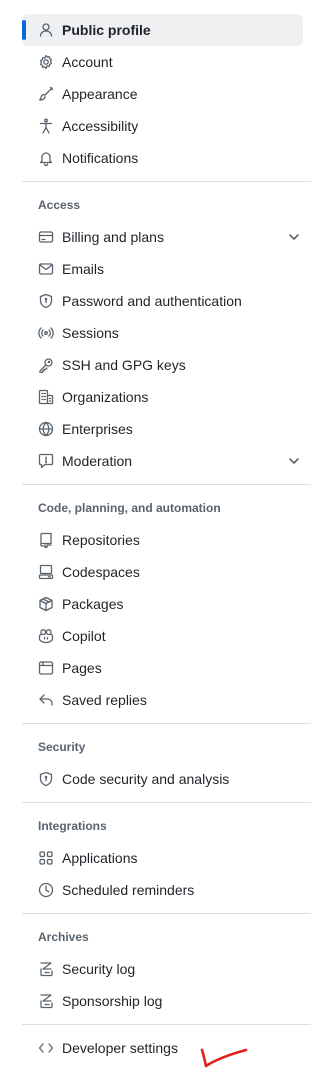 The image size is (320, 1073). What do you see at coordinates (46, 237) in the screenshot?
I see `credit-card-icon` at bounding box center [46, 237].